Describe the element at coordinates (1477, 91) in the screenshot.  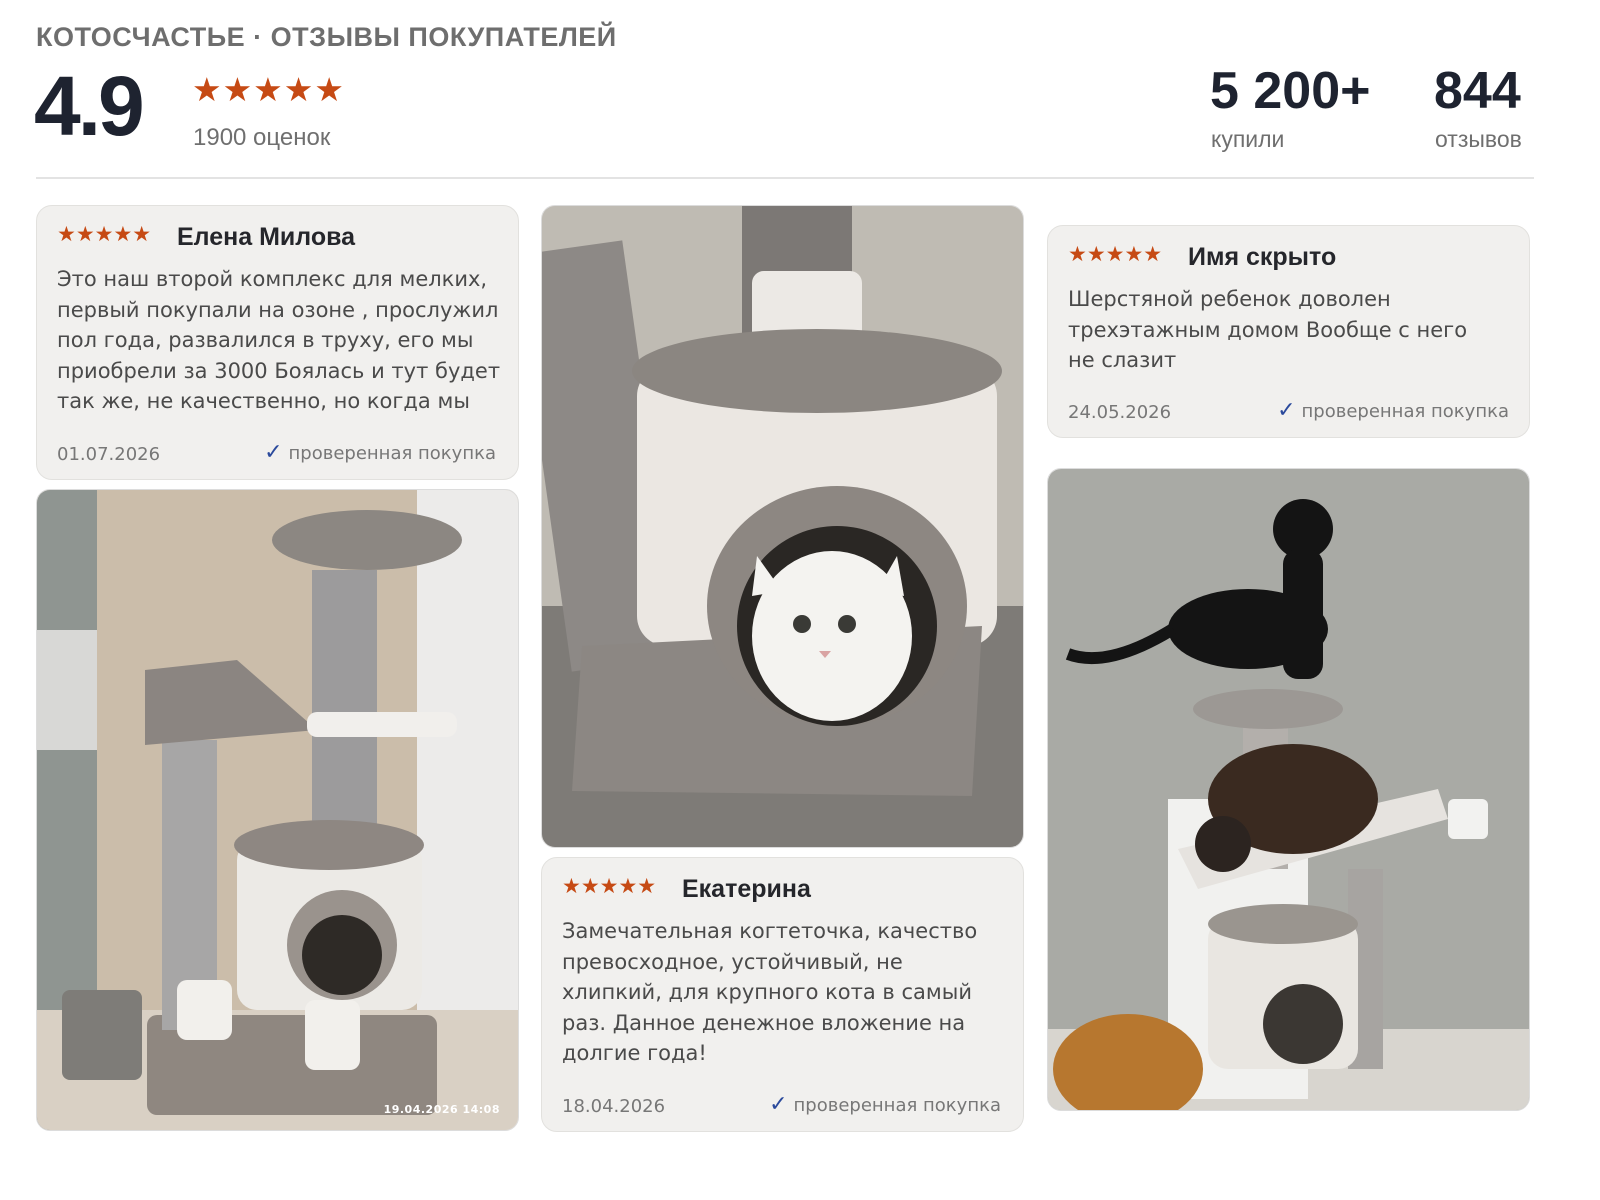
I see `stat-reviews-value: 844` at that location.